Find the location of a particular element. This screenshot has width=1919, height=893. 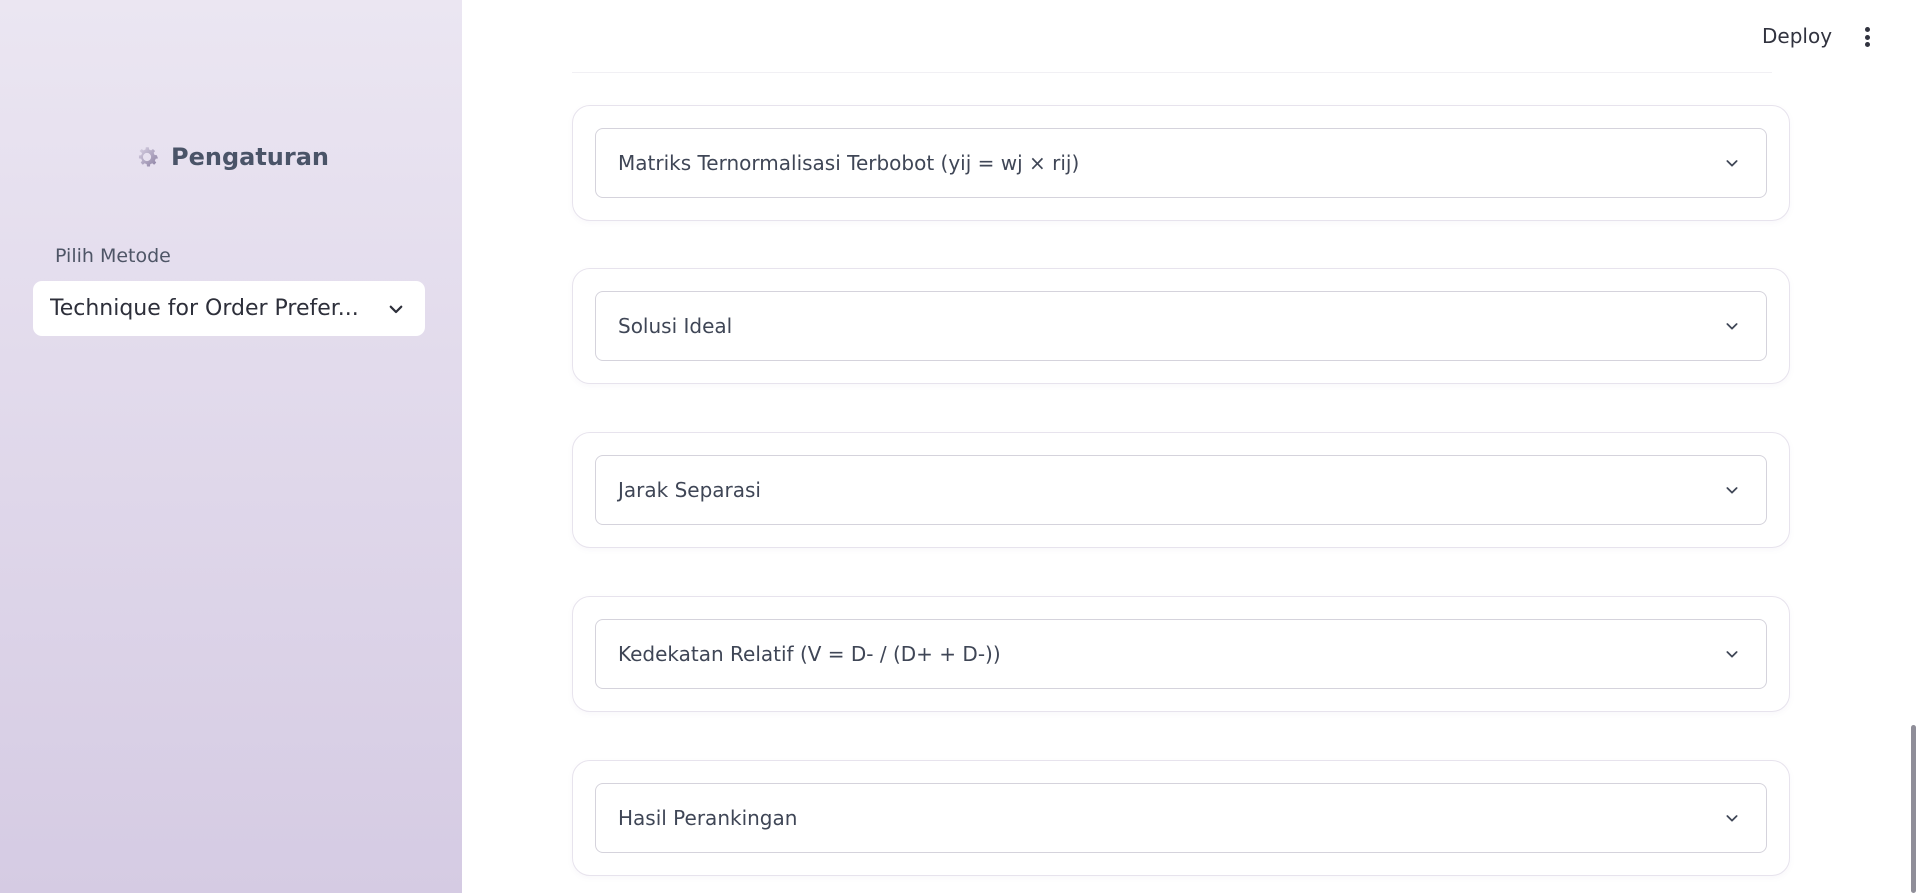

section-card-ideal-solution: Solusi Ideal is located at coordinates (1181, 326).